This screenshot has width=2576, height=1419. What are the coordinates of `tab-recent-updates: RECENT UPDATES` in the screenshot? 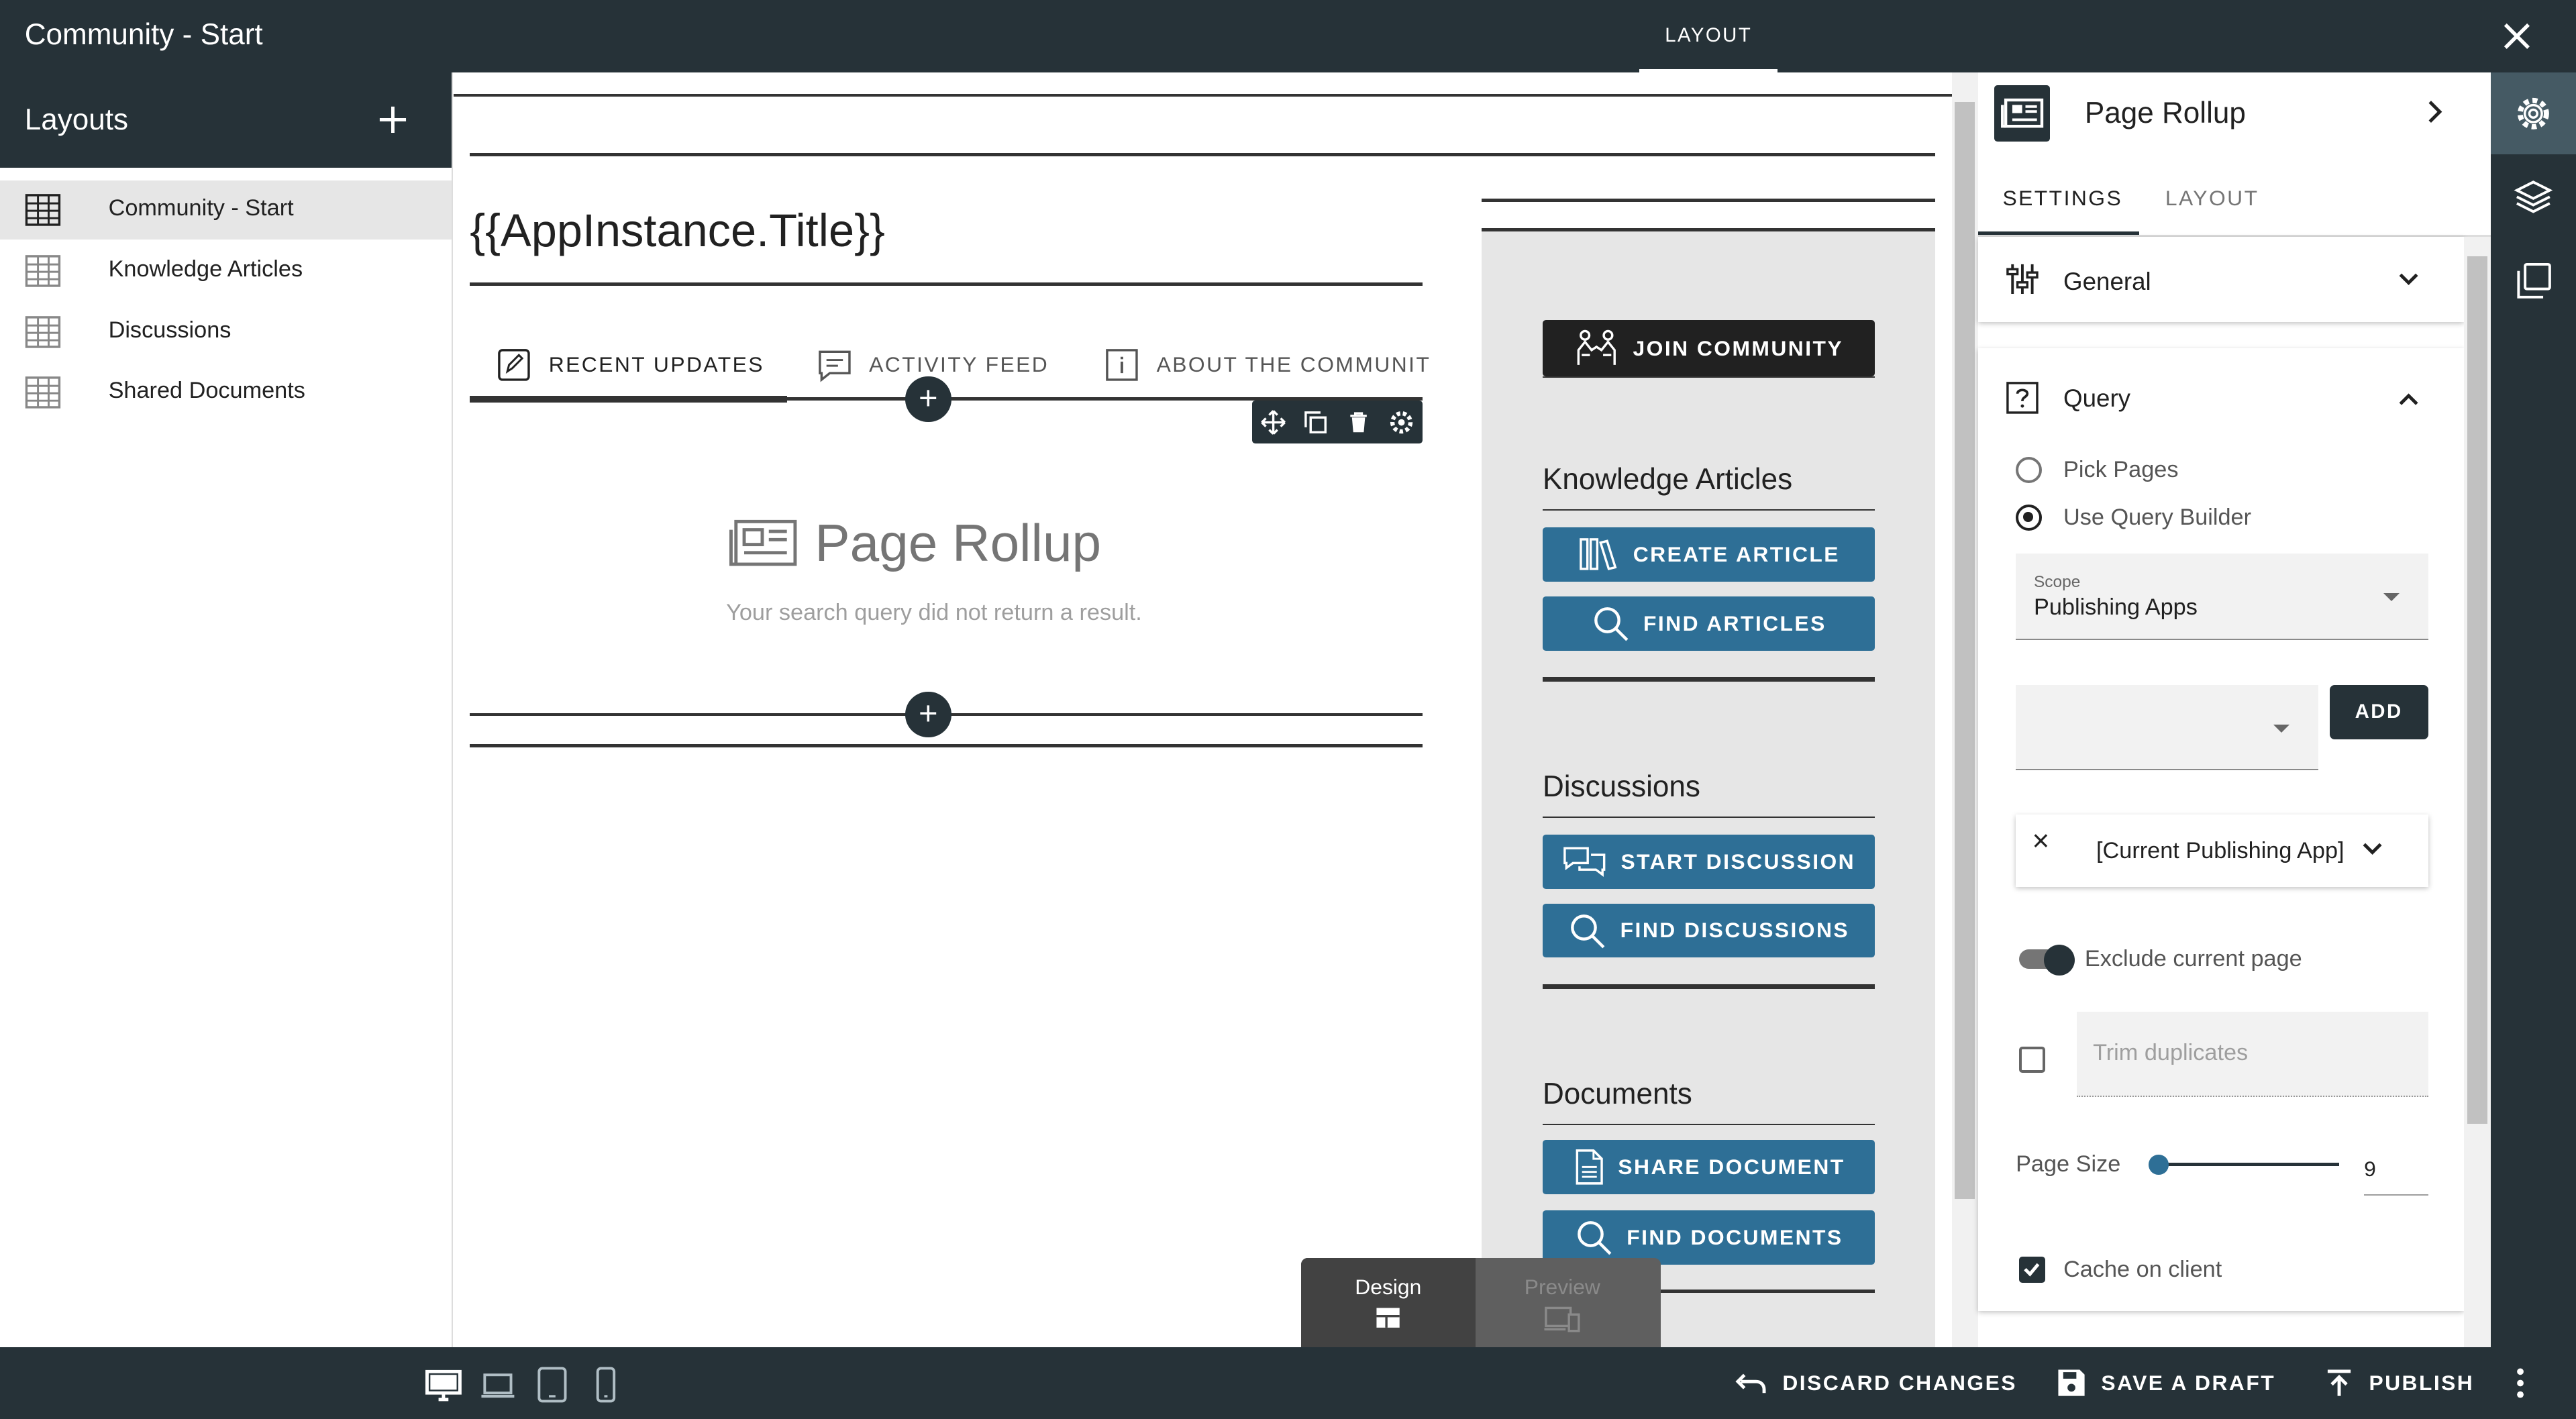 It's located at (630, 364).